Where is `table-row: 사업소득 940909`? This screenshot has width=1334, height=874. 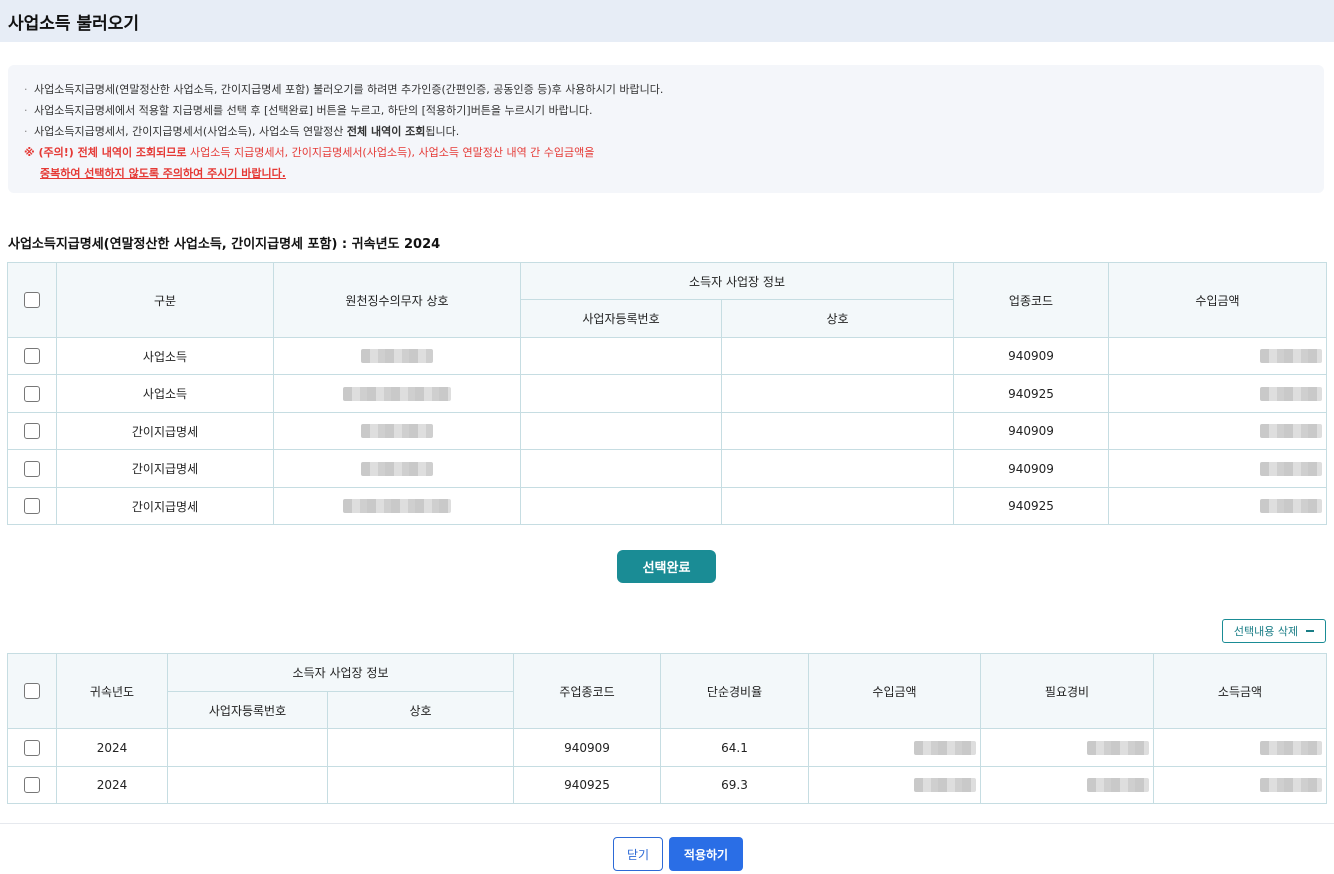
table-row: 사업소득 940909 is located at coordinates (667, 356).